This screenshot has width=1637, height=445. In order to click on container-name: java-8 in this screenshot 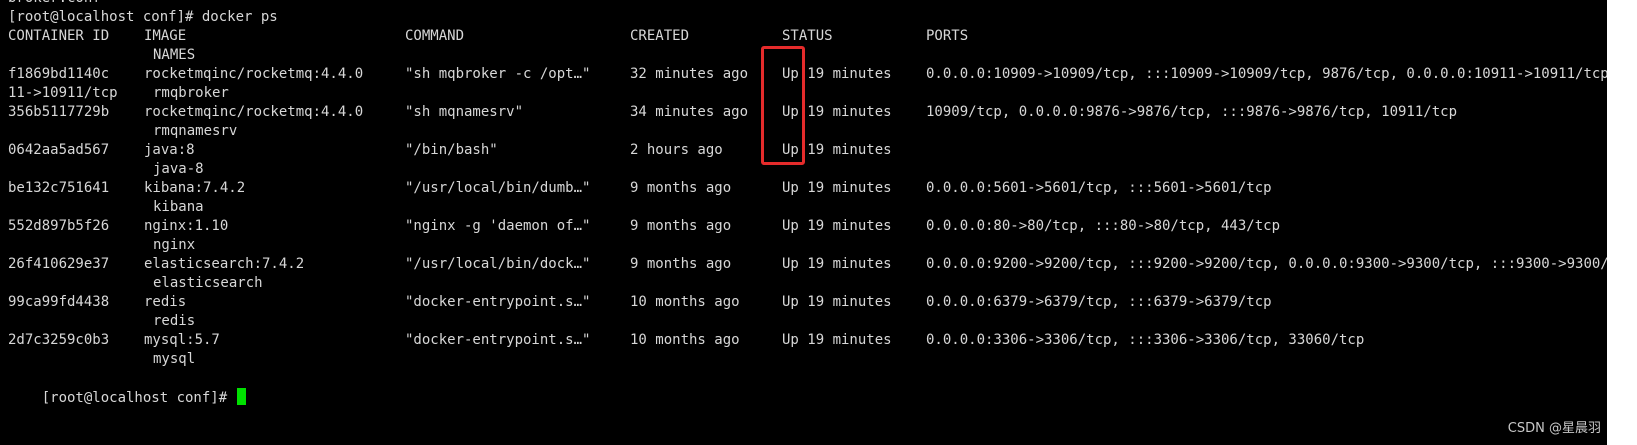, I will do `click(178, 169)`.